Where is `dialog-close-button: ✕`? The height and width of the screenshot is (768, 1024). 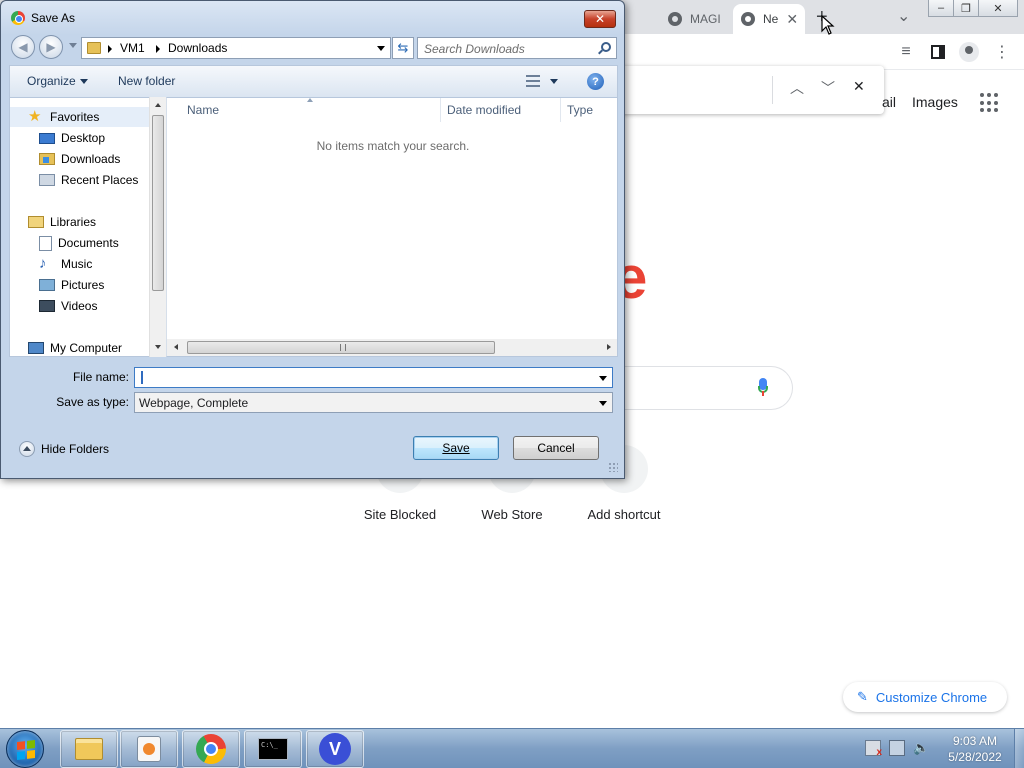 dialog-close-button: ✕ is located at coordinates (600, 19).